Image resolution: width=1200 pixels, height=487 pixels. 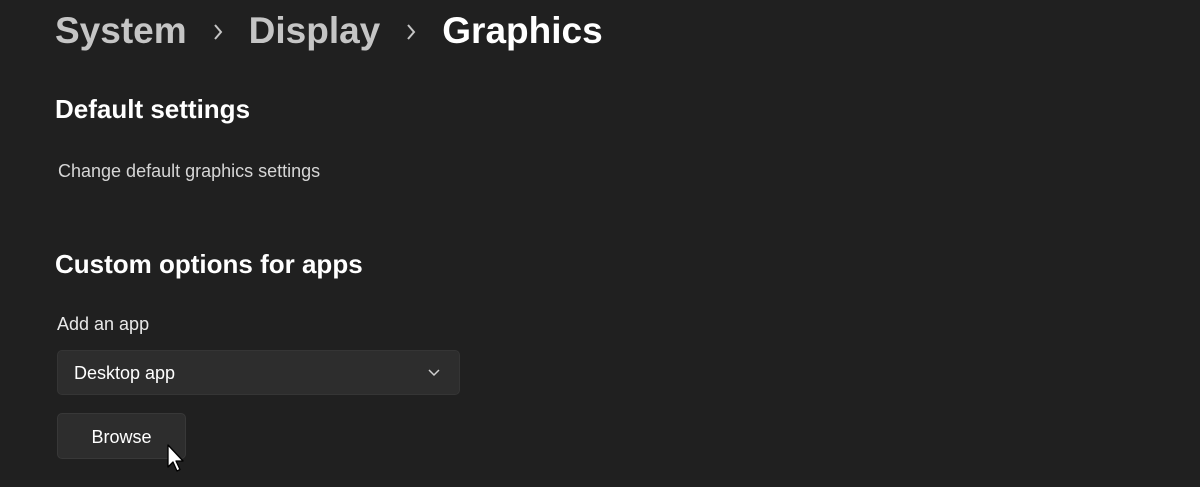 What do you see at coordinates (434, 373) in the screenshot?
I see `chevron-down-icon` at bounding box center [434, 373].